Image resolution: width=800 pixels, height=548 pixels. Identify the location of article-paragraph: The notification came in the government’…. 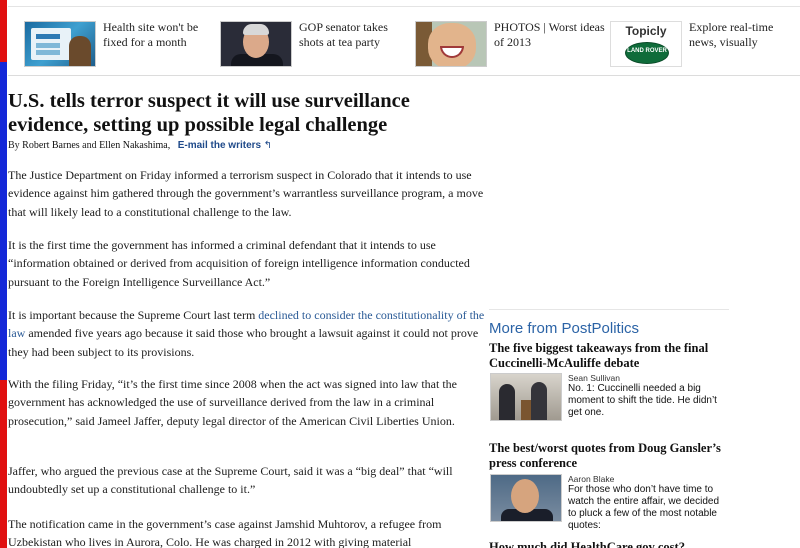
(225, 532).